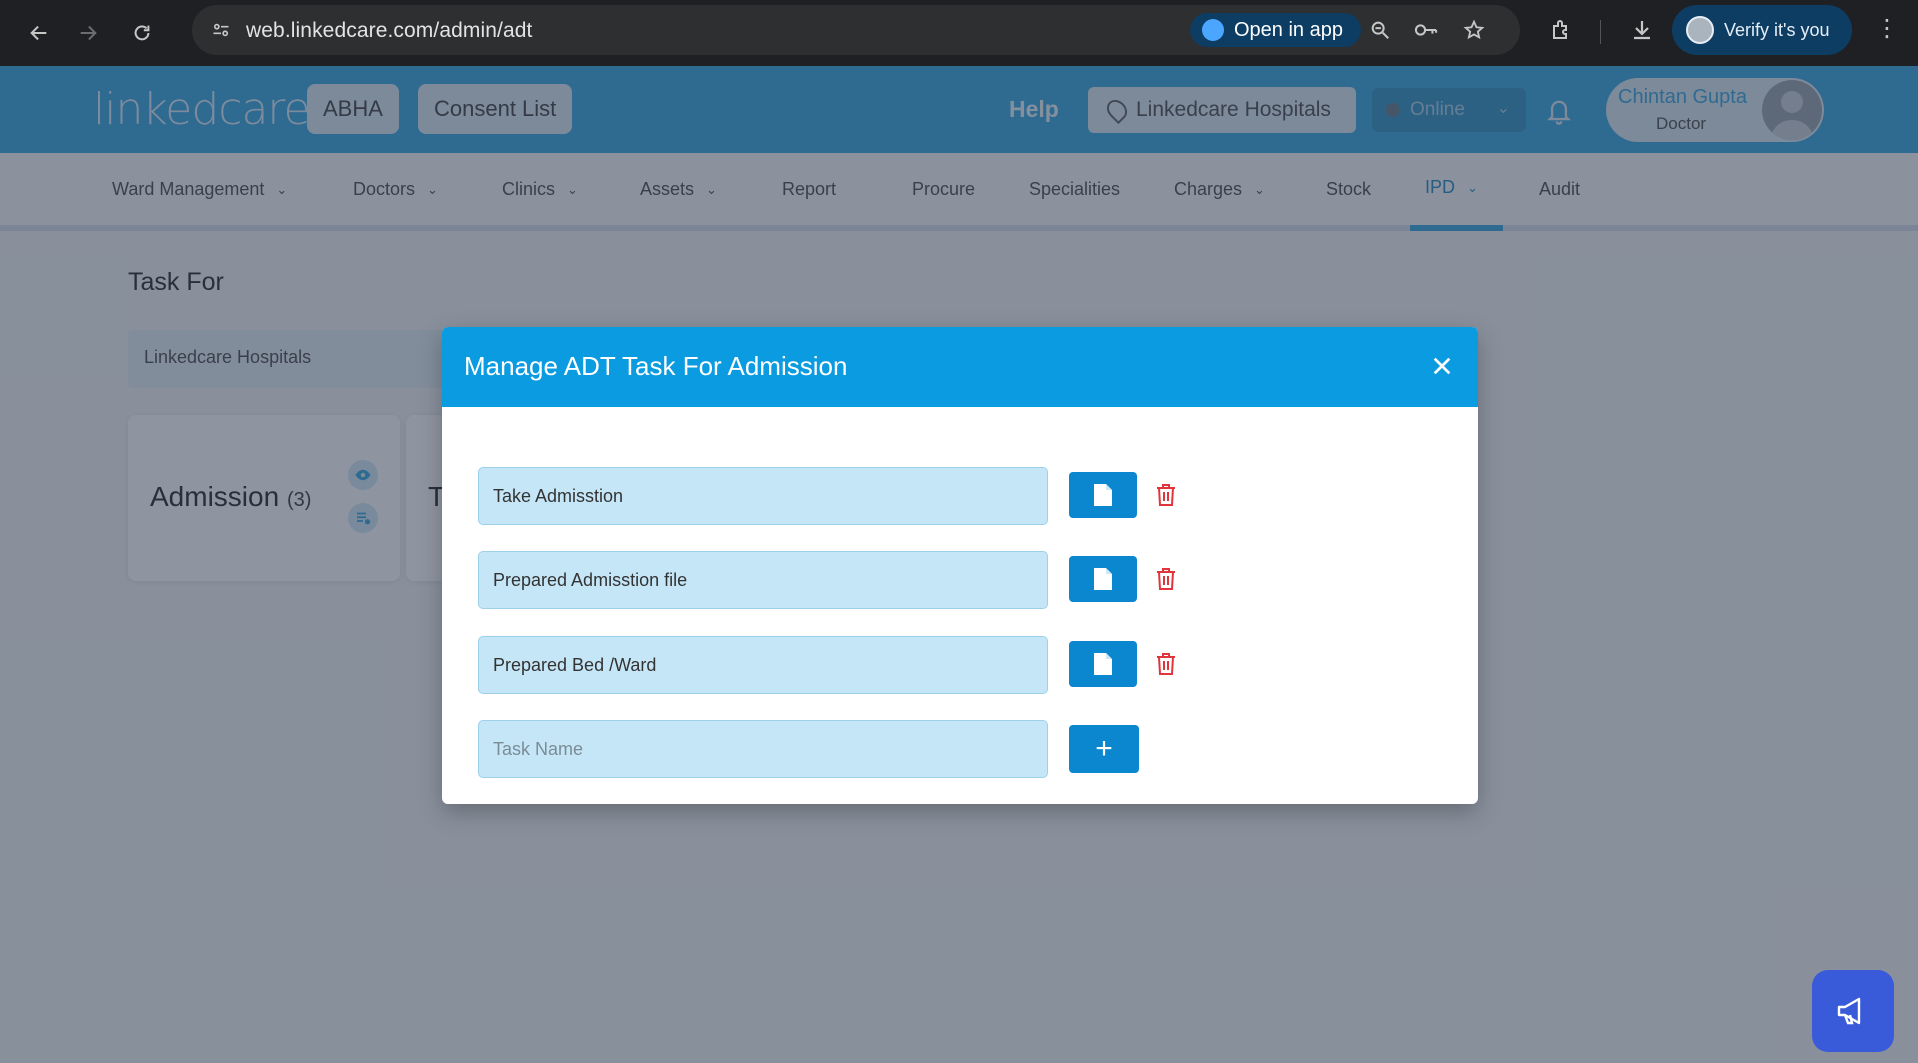  What do you see at coordinates (1600, 32) in the screenshot?
I see `toolbar-divider` at bounding box center [1600, 32].